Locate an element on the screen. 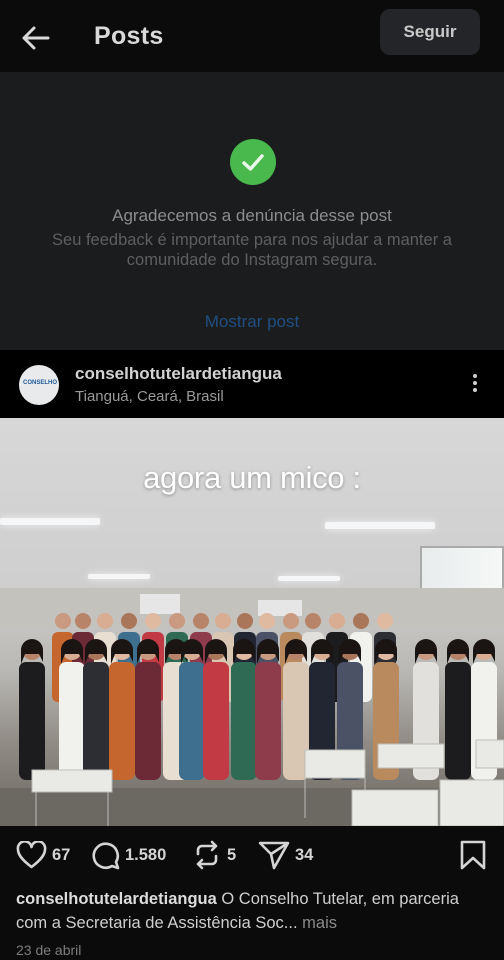  comment-button: 1.580 is located at coordinates (128, 855).